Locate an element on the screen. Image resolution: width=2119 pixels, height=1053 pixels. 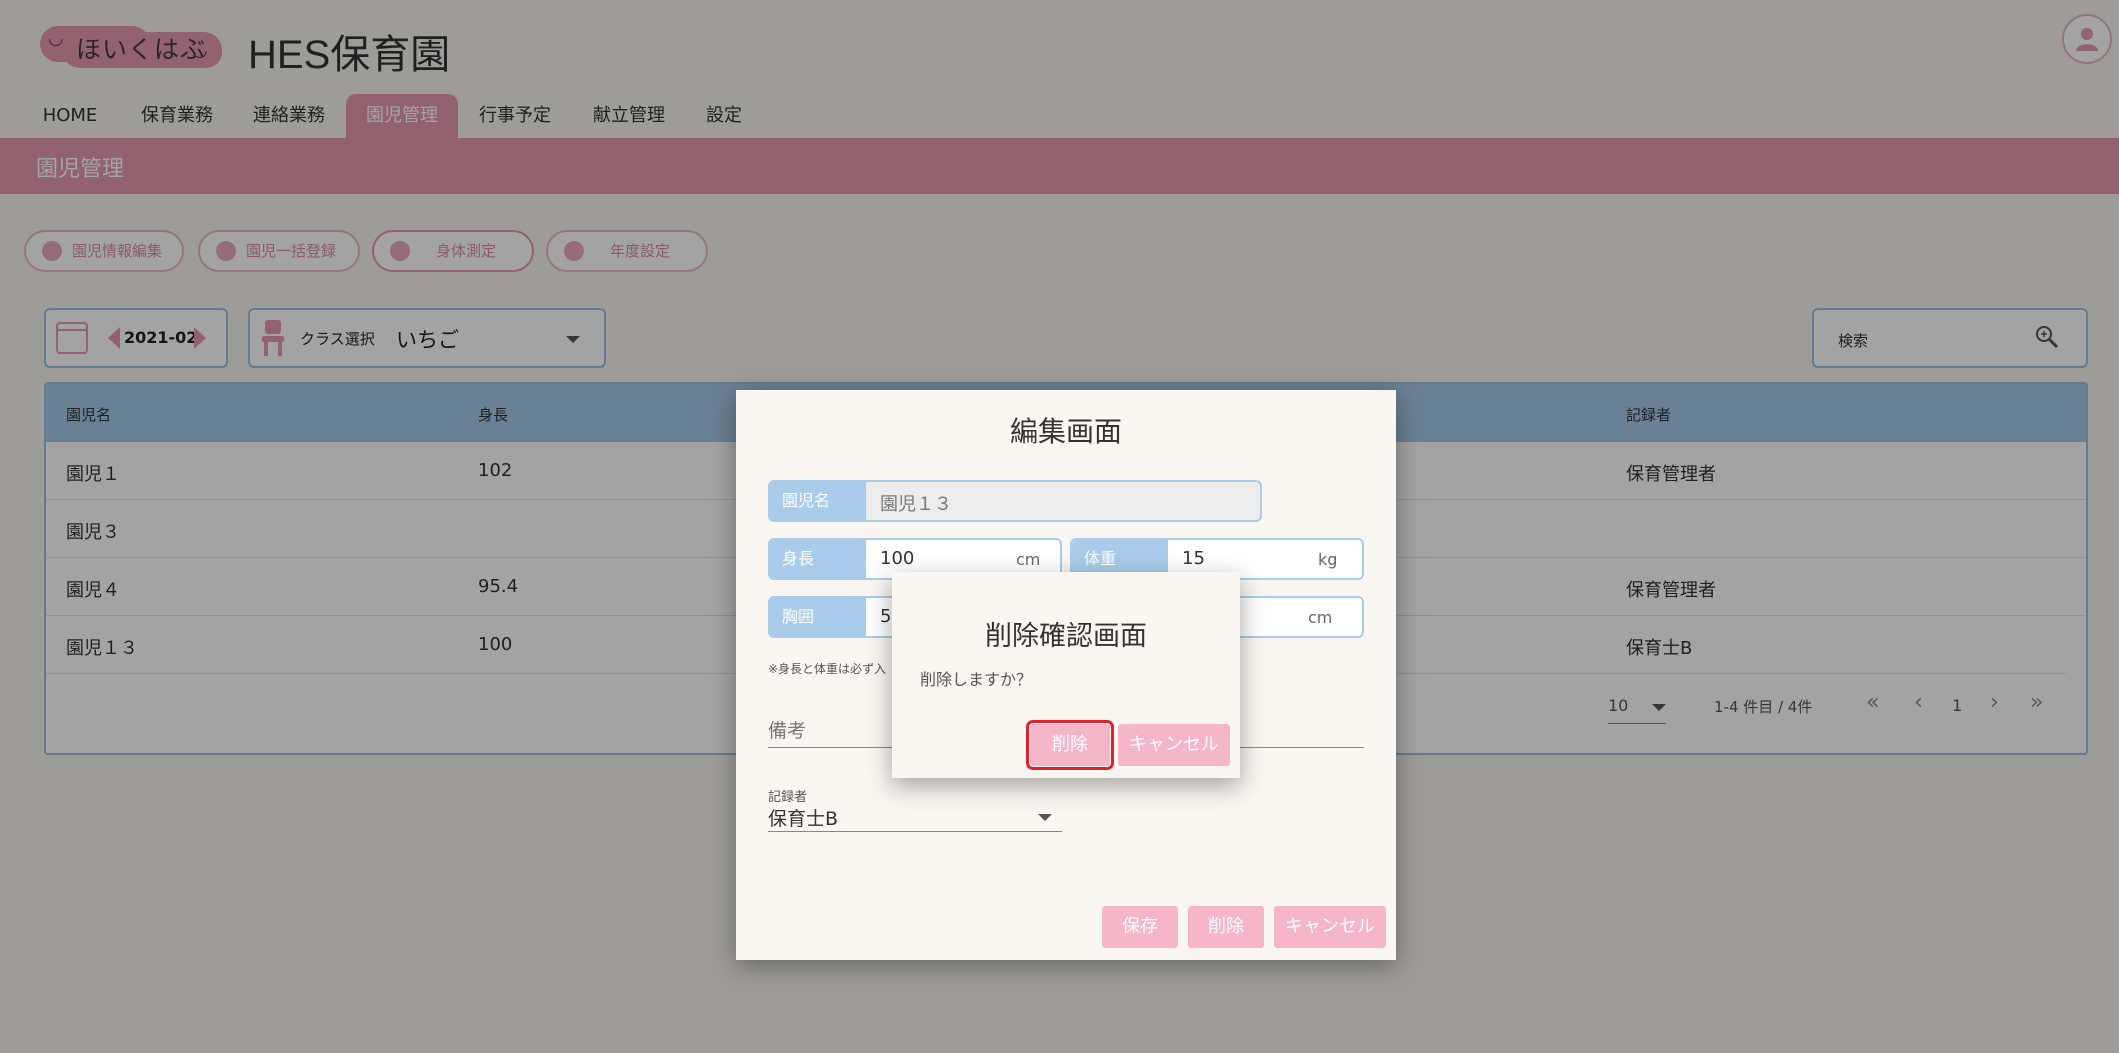
confirm-cancel-button: キャンセル is located at coordinates (1174, 745).